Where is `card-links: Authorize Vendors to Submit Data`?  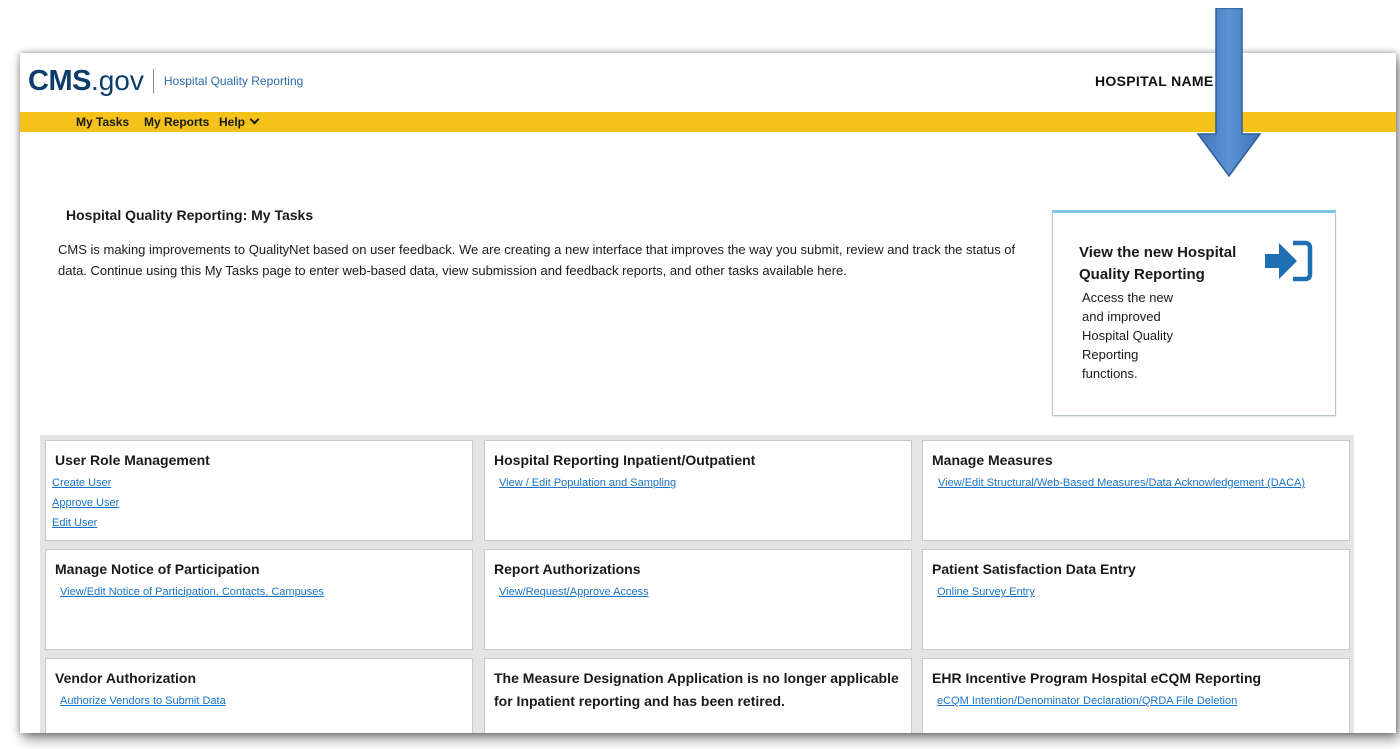
card-links: Authorize Vendors to Submit Data is located at coordinates (260, 701).